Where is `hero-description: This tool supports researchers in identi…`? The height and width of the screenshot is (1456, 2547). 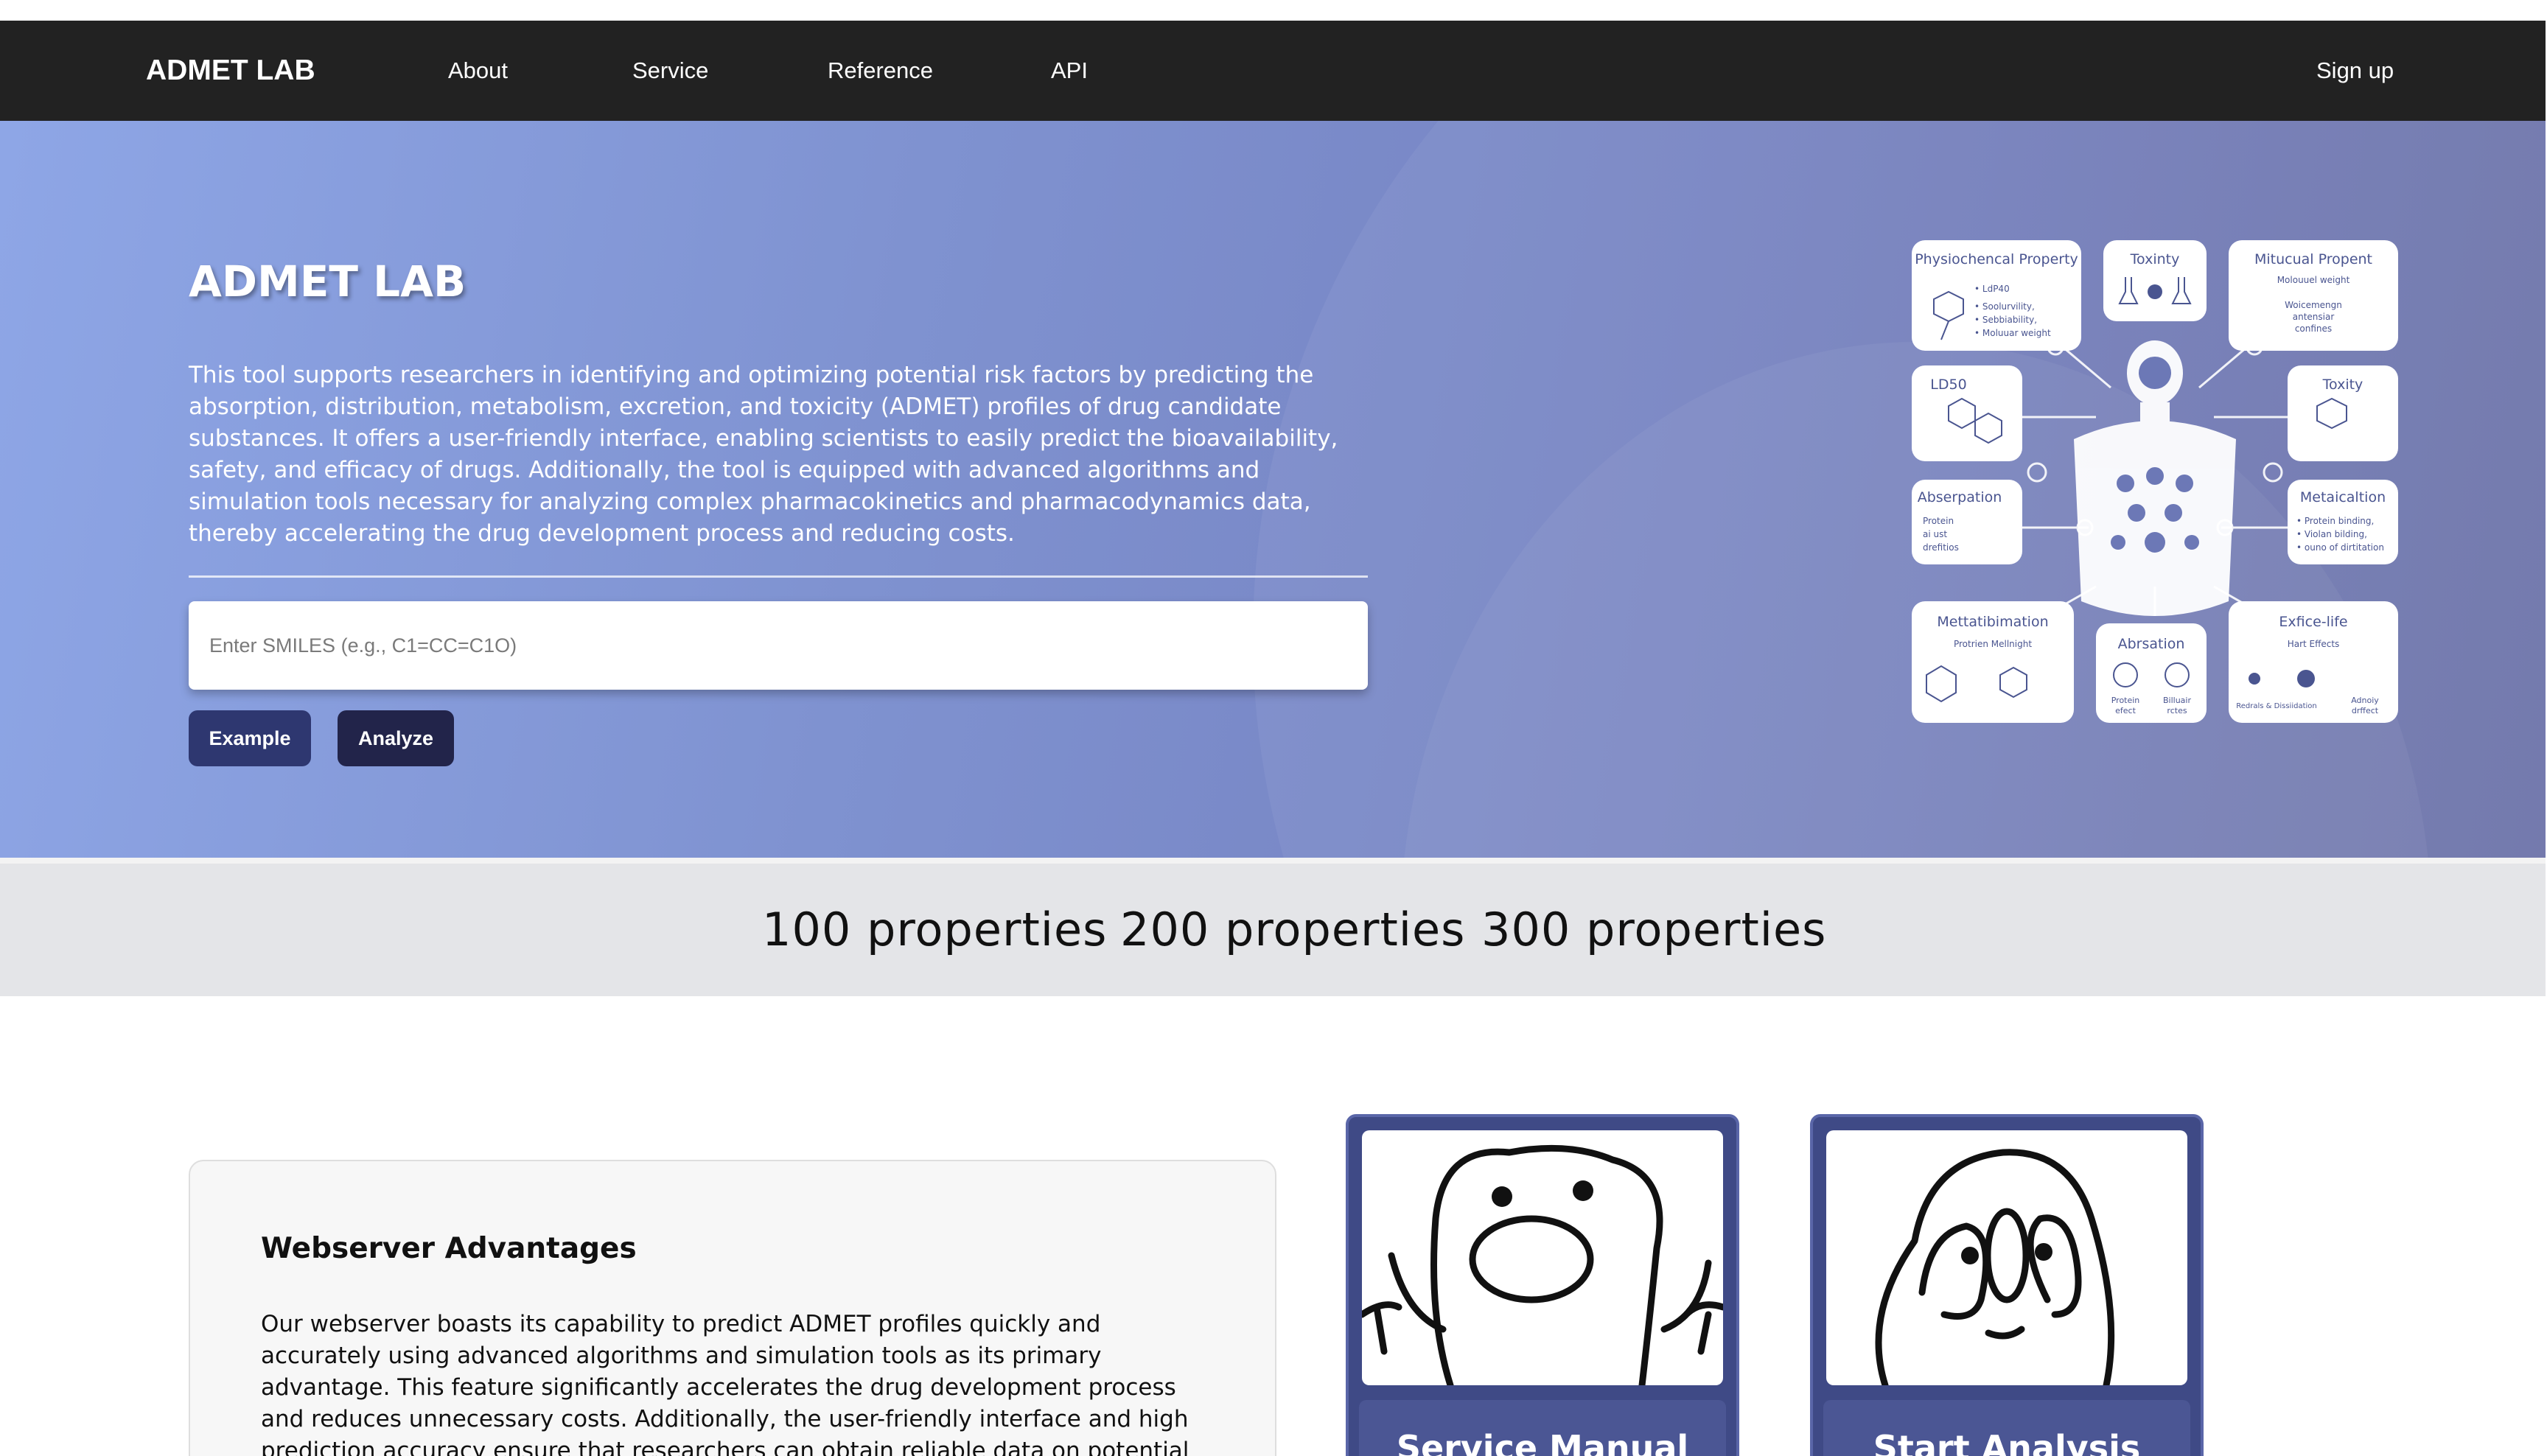
hero-description: This tool supports researchers in identi… is located at coordinates (763, 454).